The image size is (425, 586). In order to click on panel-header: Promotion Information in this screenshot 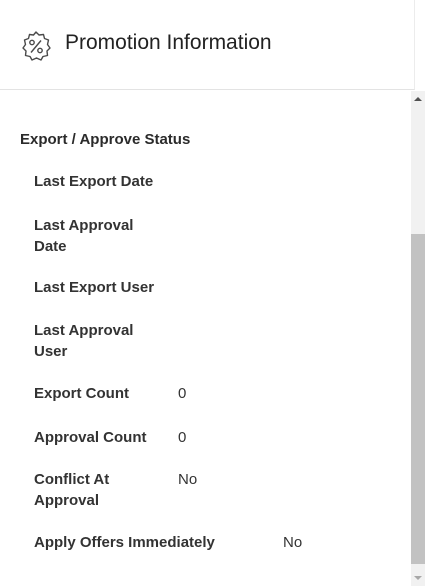, I will do `click(207, 45)`.